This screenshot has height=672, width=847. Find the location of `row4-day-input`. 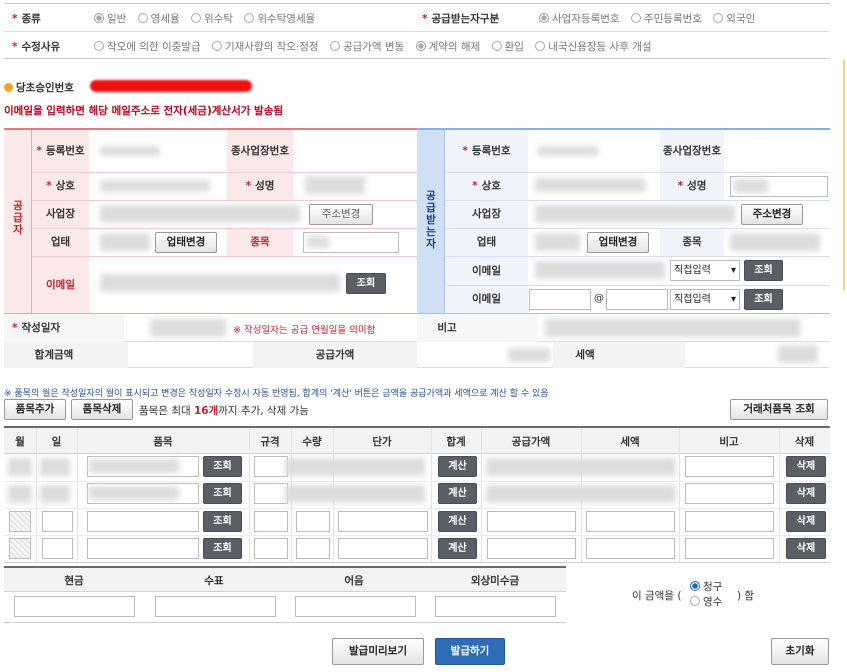

row4-day-input is located at coordinates (57, 548).